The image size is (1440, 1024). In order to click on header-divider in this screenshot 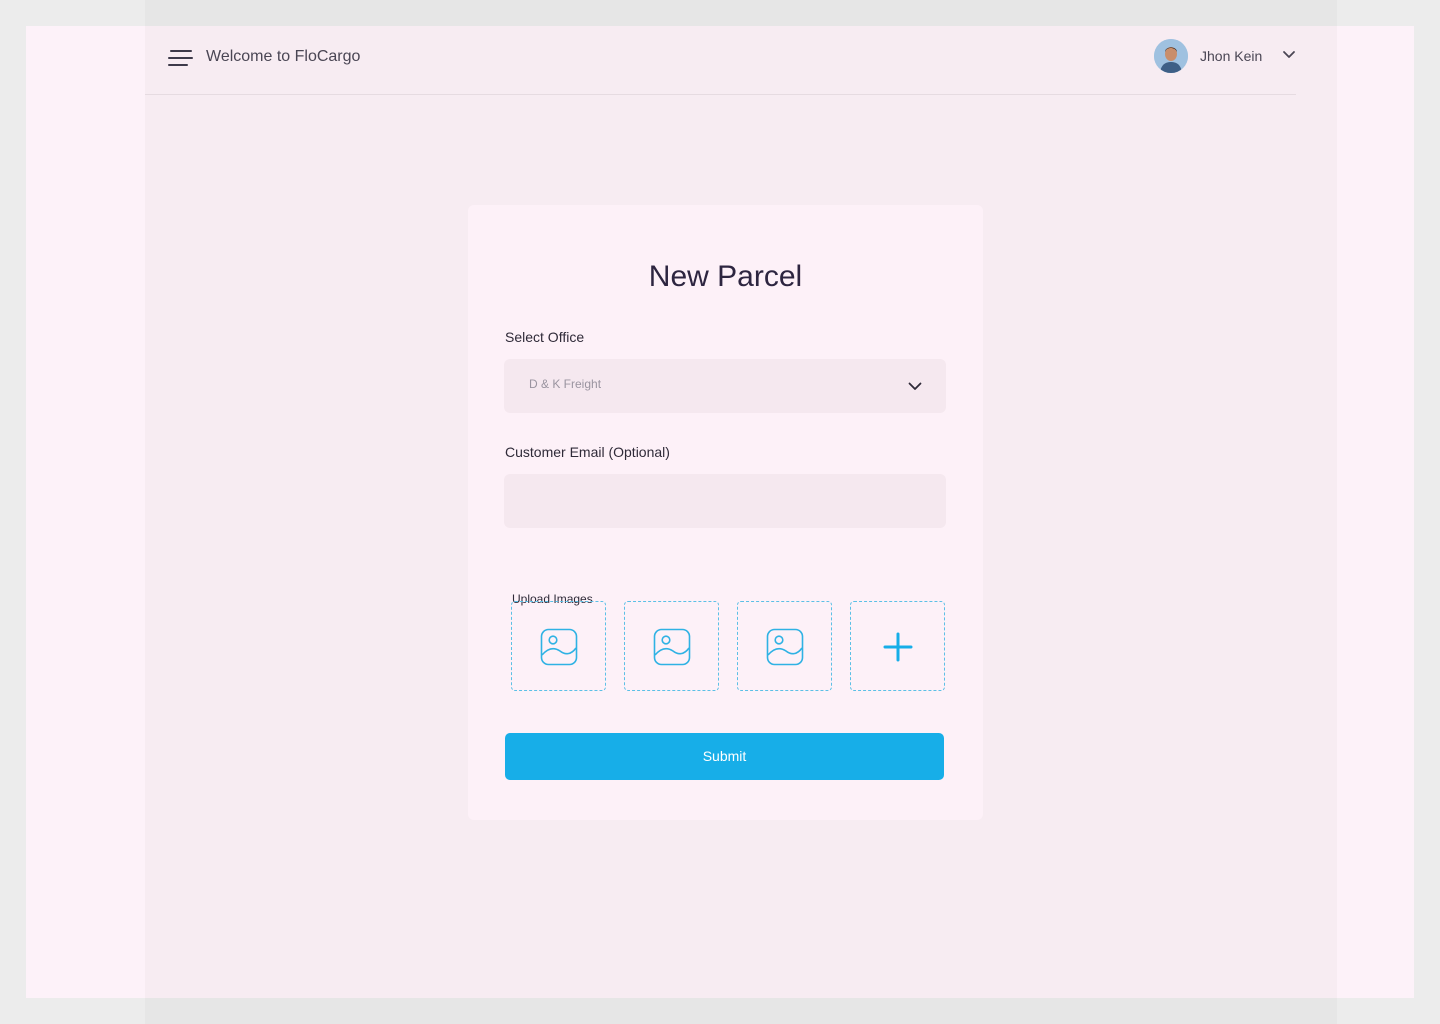, I will do `click(720, 94)`.